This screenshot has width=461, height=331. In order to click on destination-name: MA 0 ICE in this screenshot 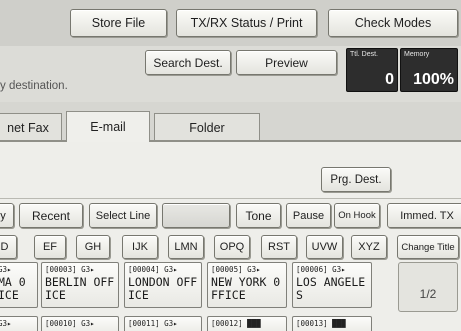, I will do `click(13, 288)`.